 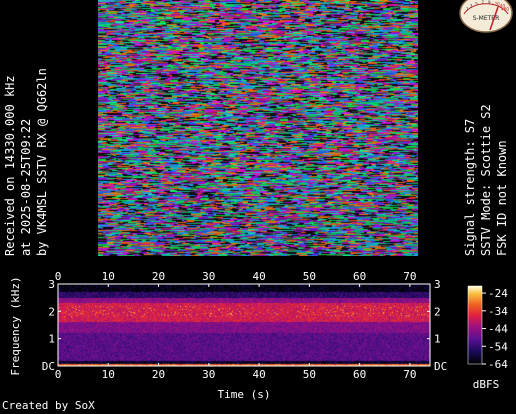 I want to click on reception-line-1: Received on 14330.000 kHz, so click(x=10, y=165).